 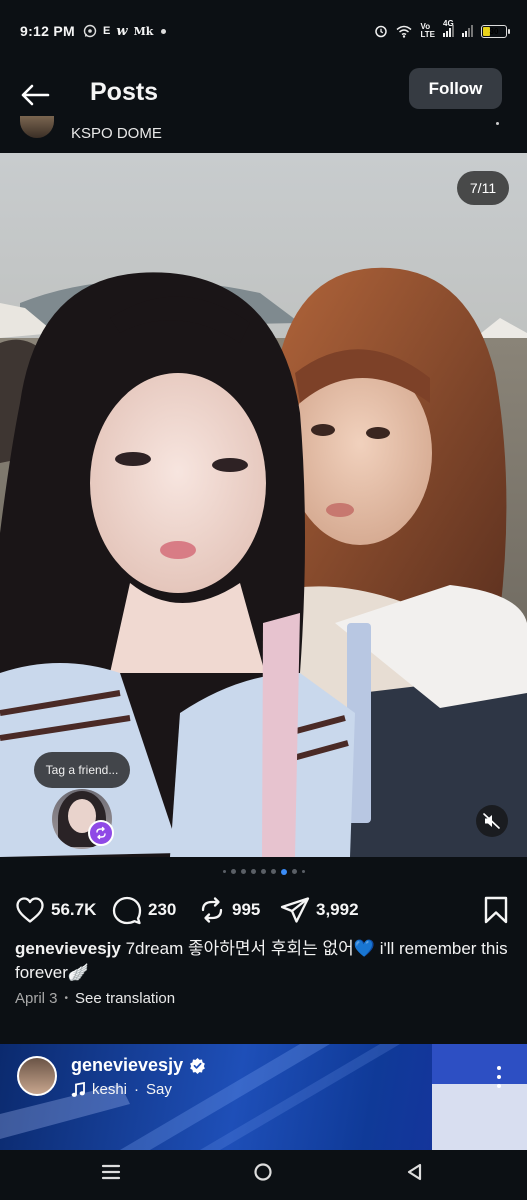 What do you see at coordinates (263, 31) in the screenshot?
I see `status-bar: 9:12 PM E w Mk Vo LTE 4G 30` at bounding box center [263, 31].